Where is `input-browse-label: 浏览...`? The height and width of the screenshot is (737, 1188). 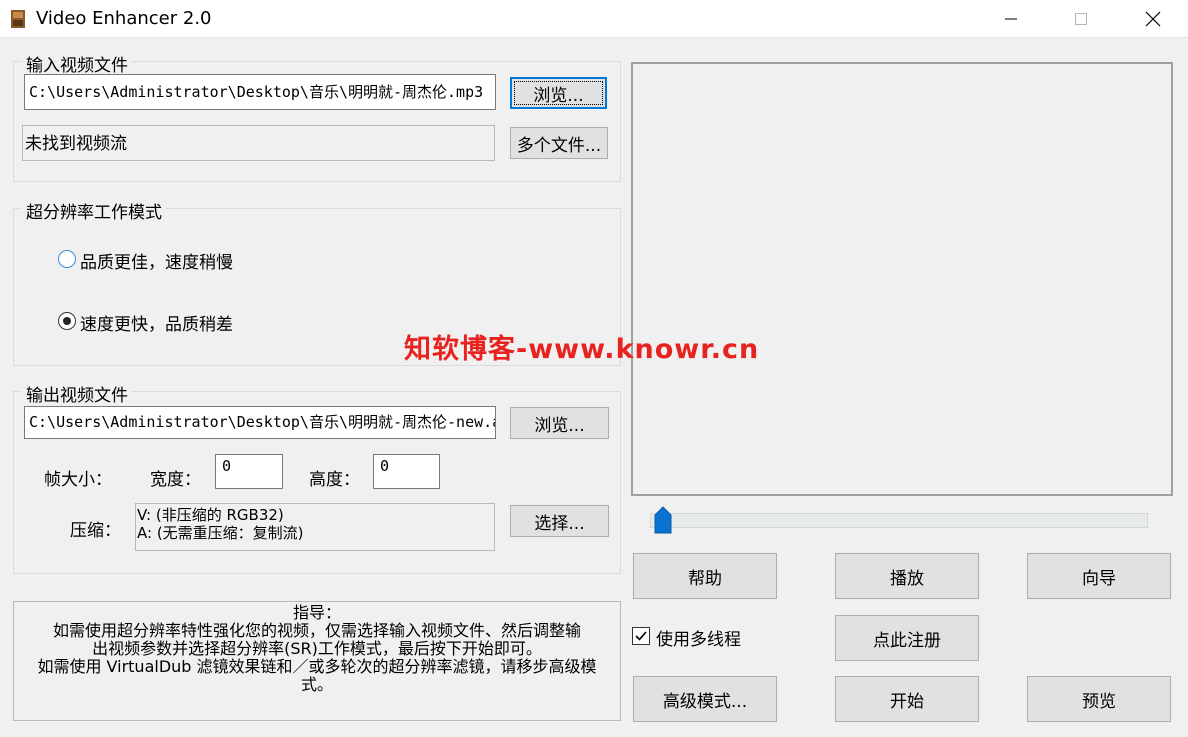 input-browse-label: 浏览... is located at coordinates (558, 95).